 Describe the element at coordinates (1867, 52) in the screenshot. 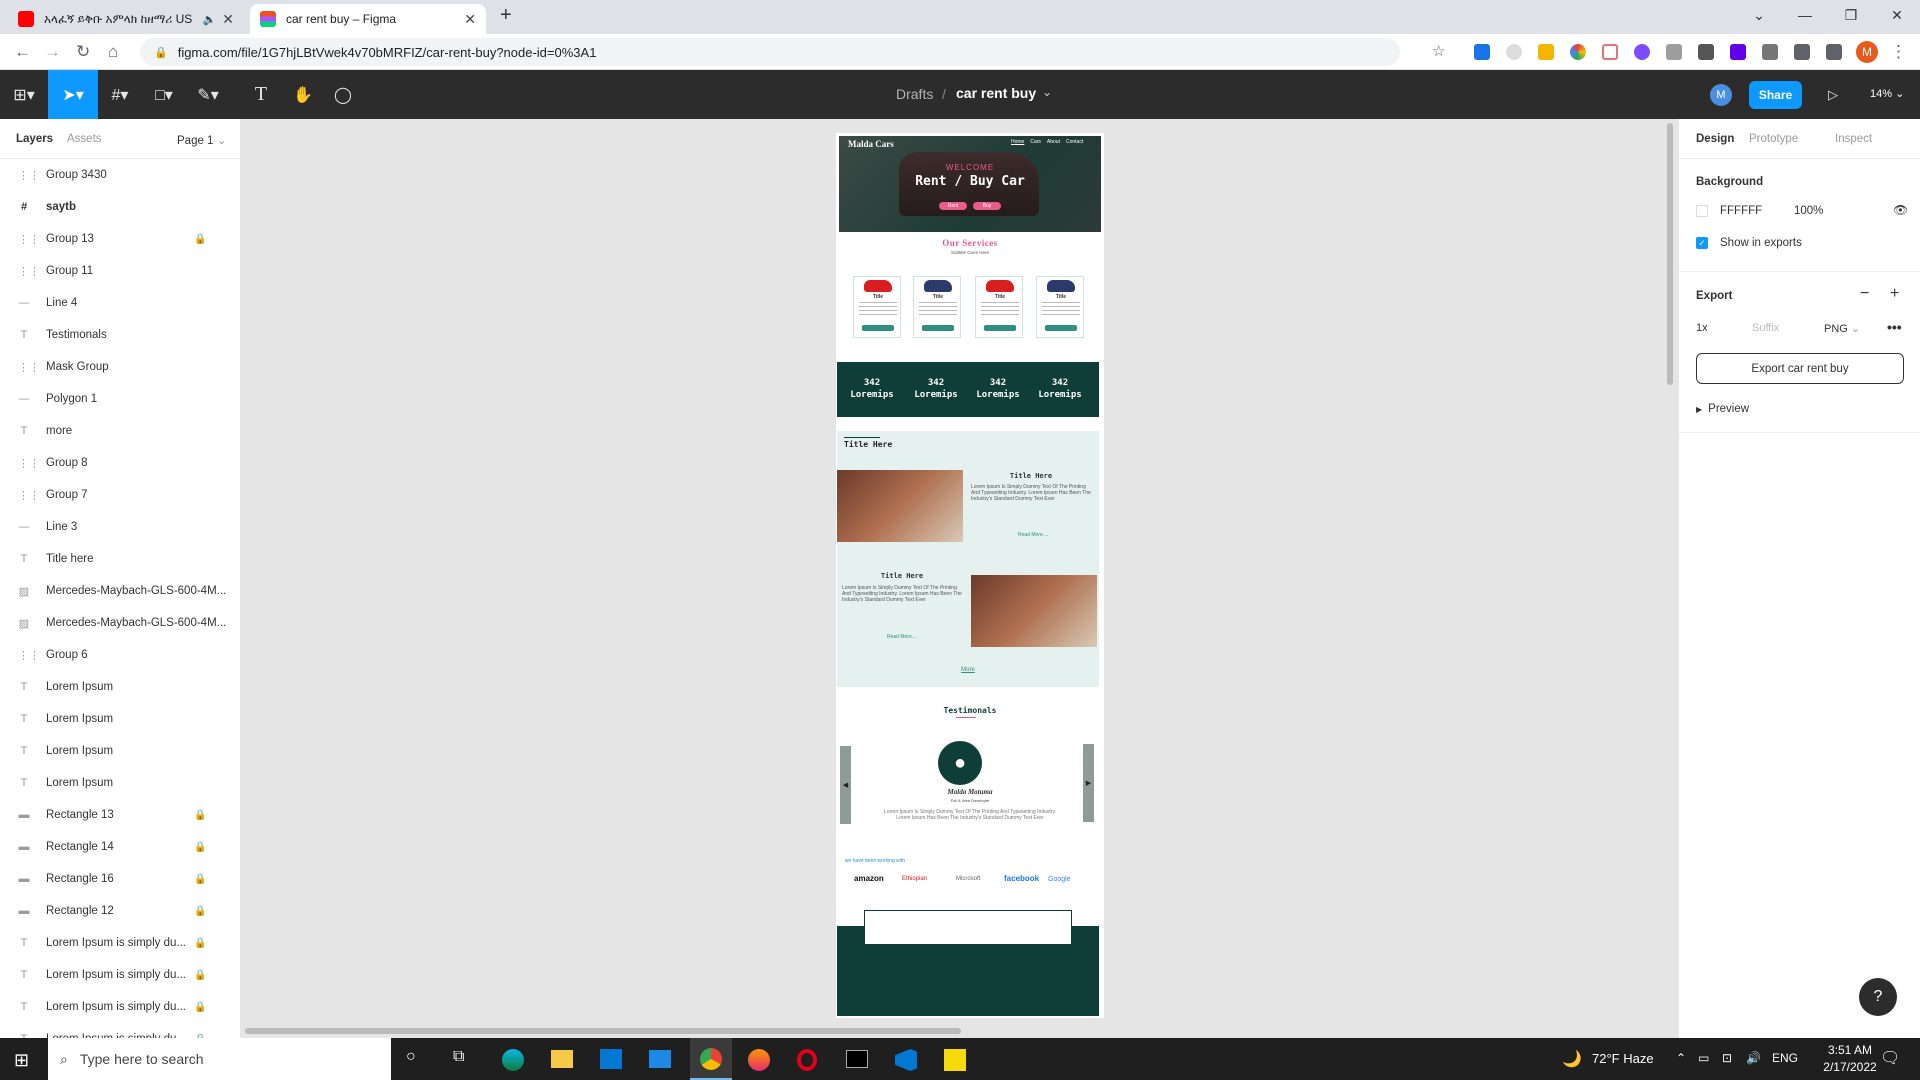

I see `profile-avatar: M` at that location.